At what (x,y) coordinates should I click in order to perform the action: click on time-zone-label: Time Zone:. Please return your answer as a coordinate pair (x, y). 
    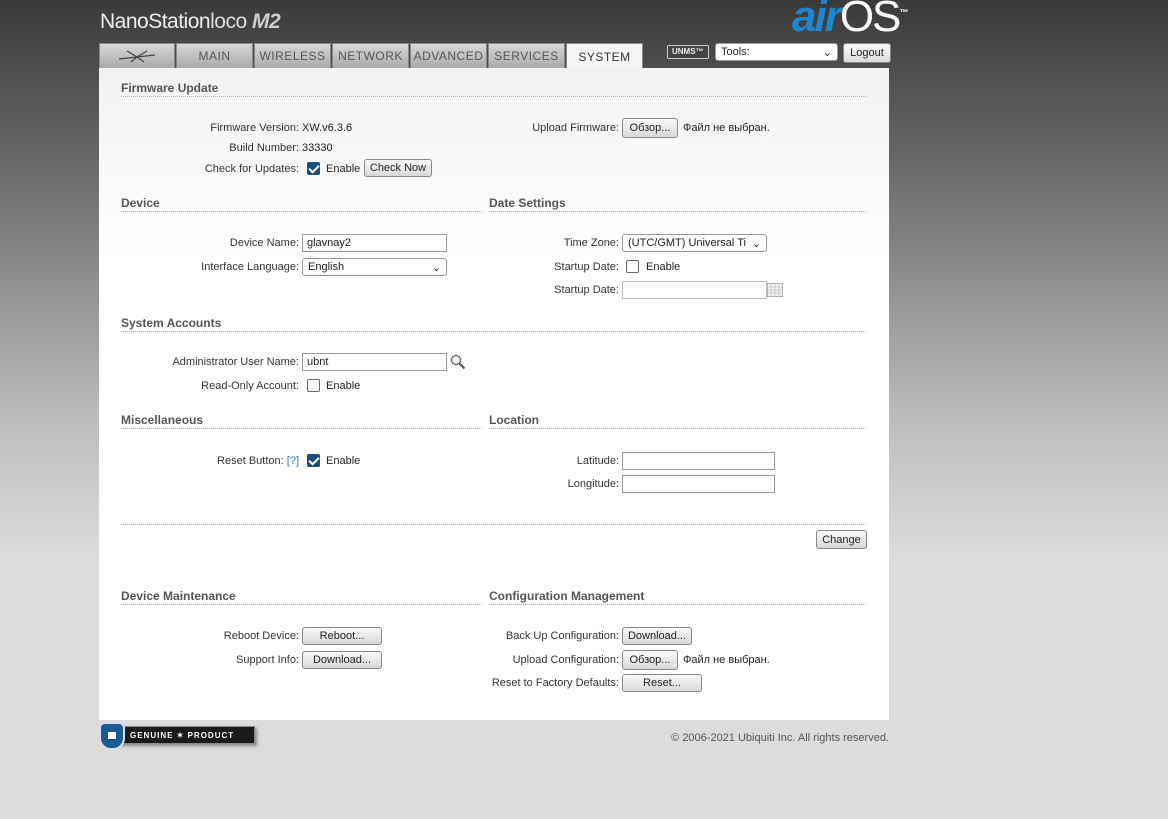
    Looking at the image, I should click on (591, 243).